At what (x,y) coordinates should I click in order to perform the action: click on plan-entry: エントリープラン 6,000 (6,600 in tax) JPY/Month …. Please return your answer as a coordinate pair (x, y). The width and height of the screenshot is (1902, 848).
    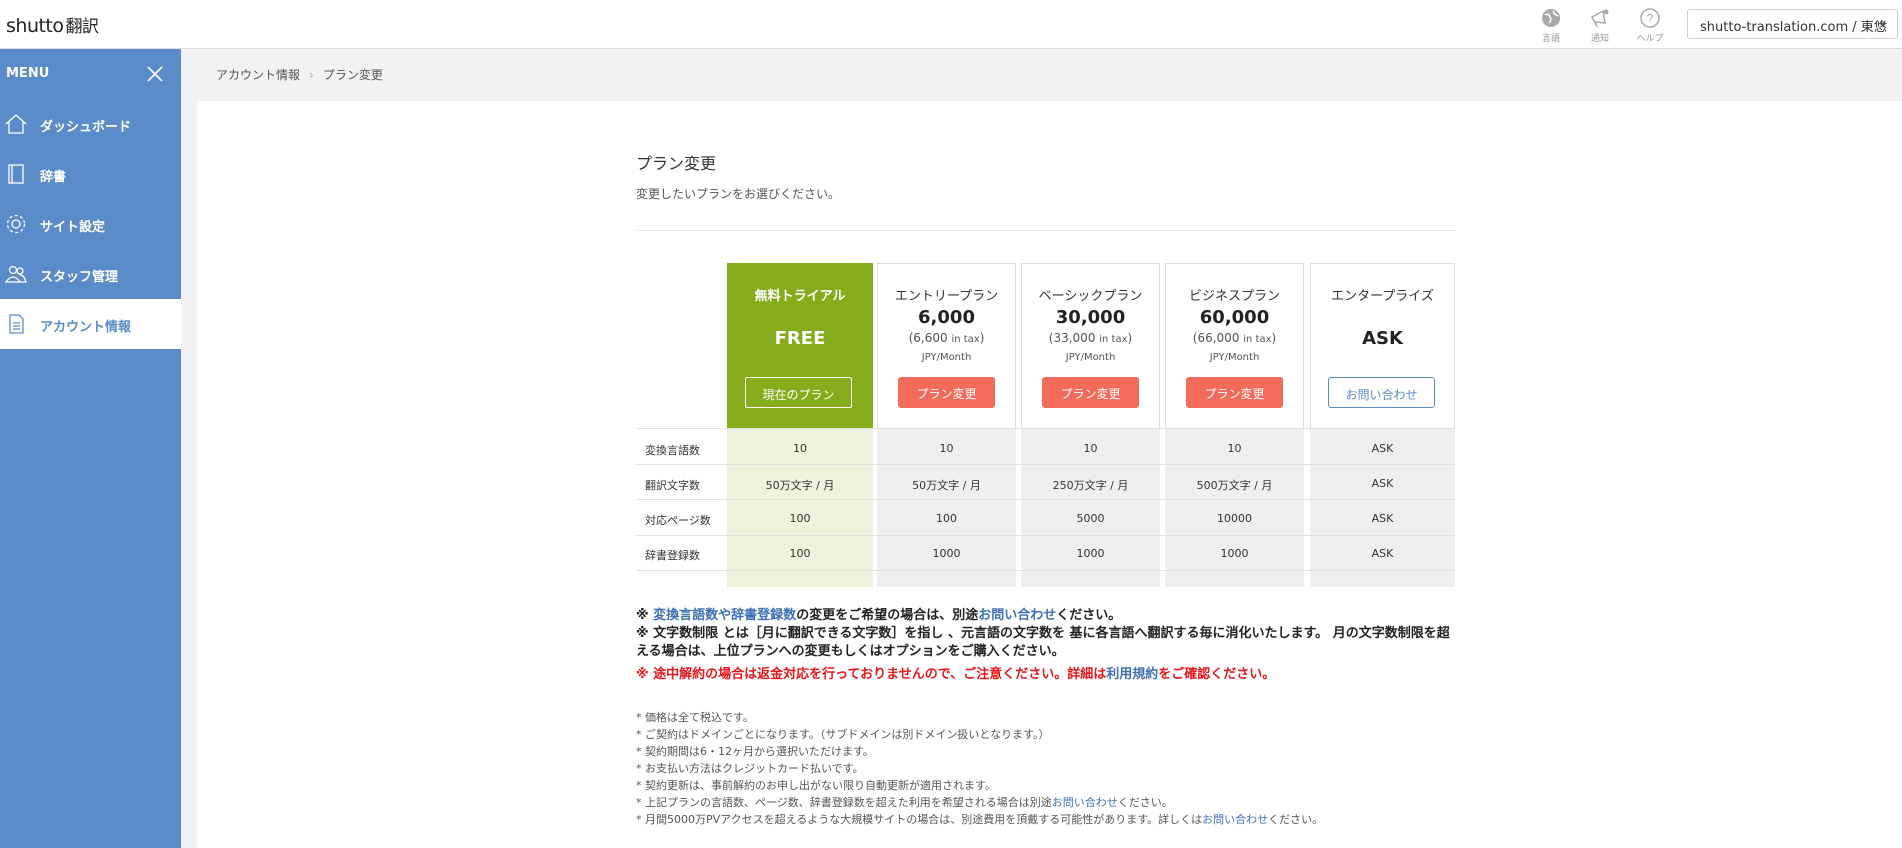
    Looking at the image, I should click on (946, 345).